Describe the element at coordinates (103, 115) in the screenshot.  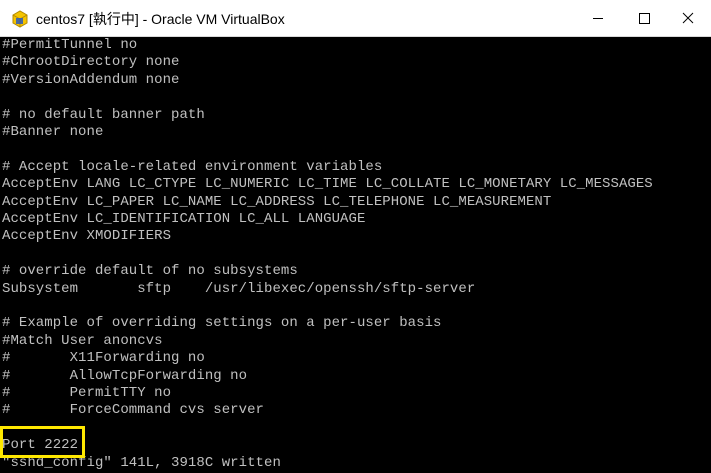
I see `terminal-line: # no default banner path` at that location.